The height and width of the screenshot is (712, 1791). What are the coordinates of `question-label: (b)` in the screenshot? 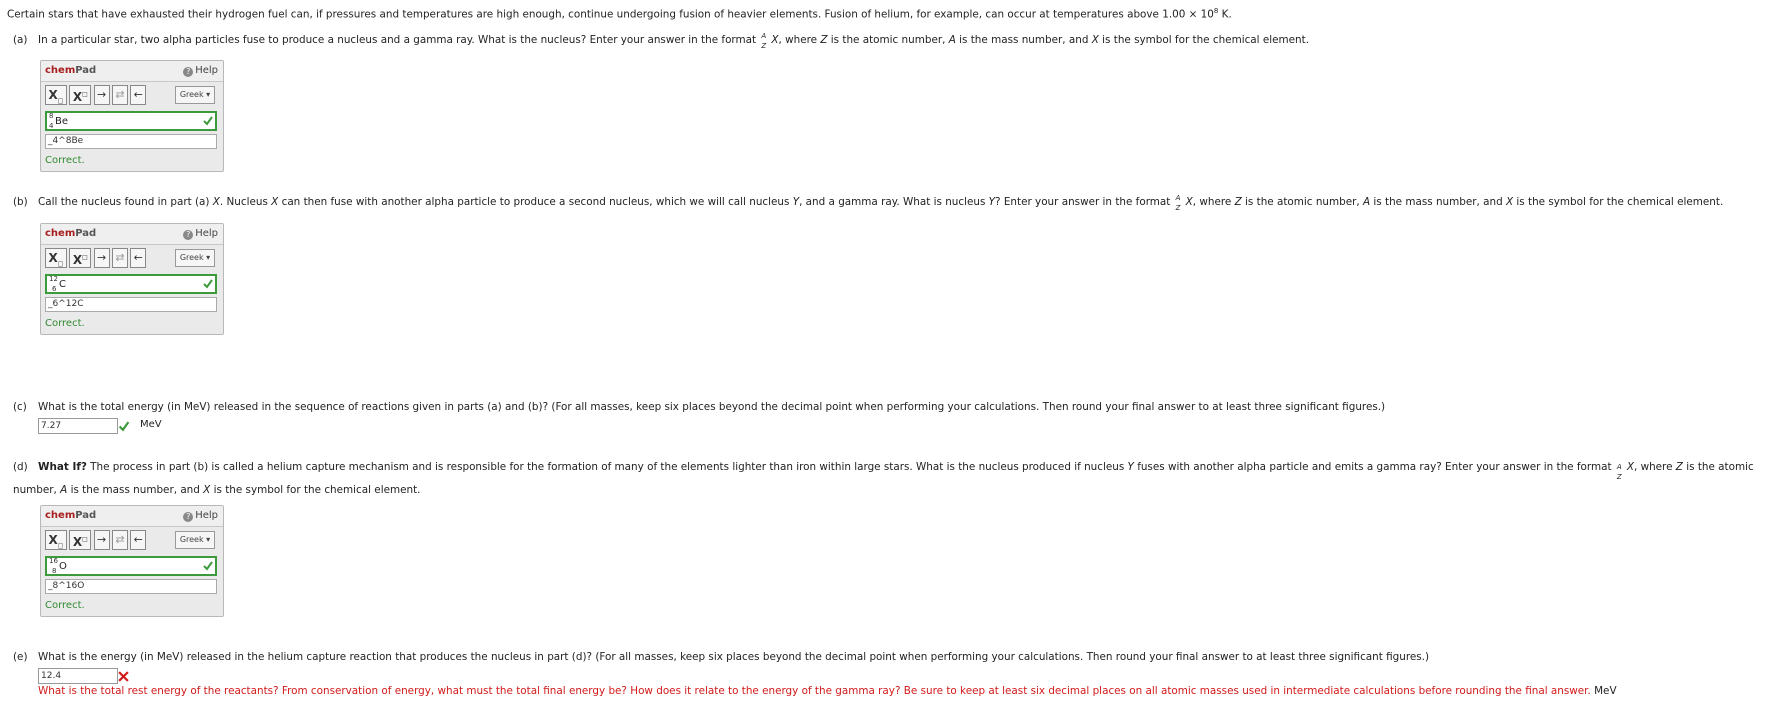 It's located at (20, 202).